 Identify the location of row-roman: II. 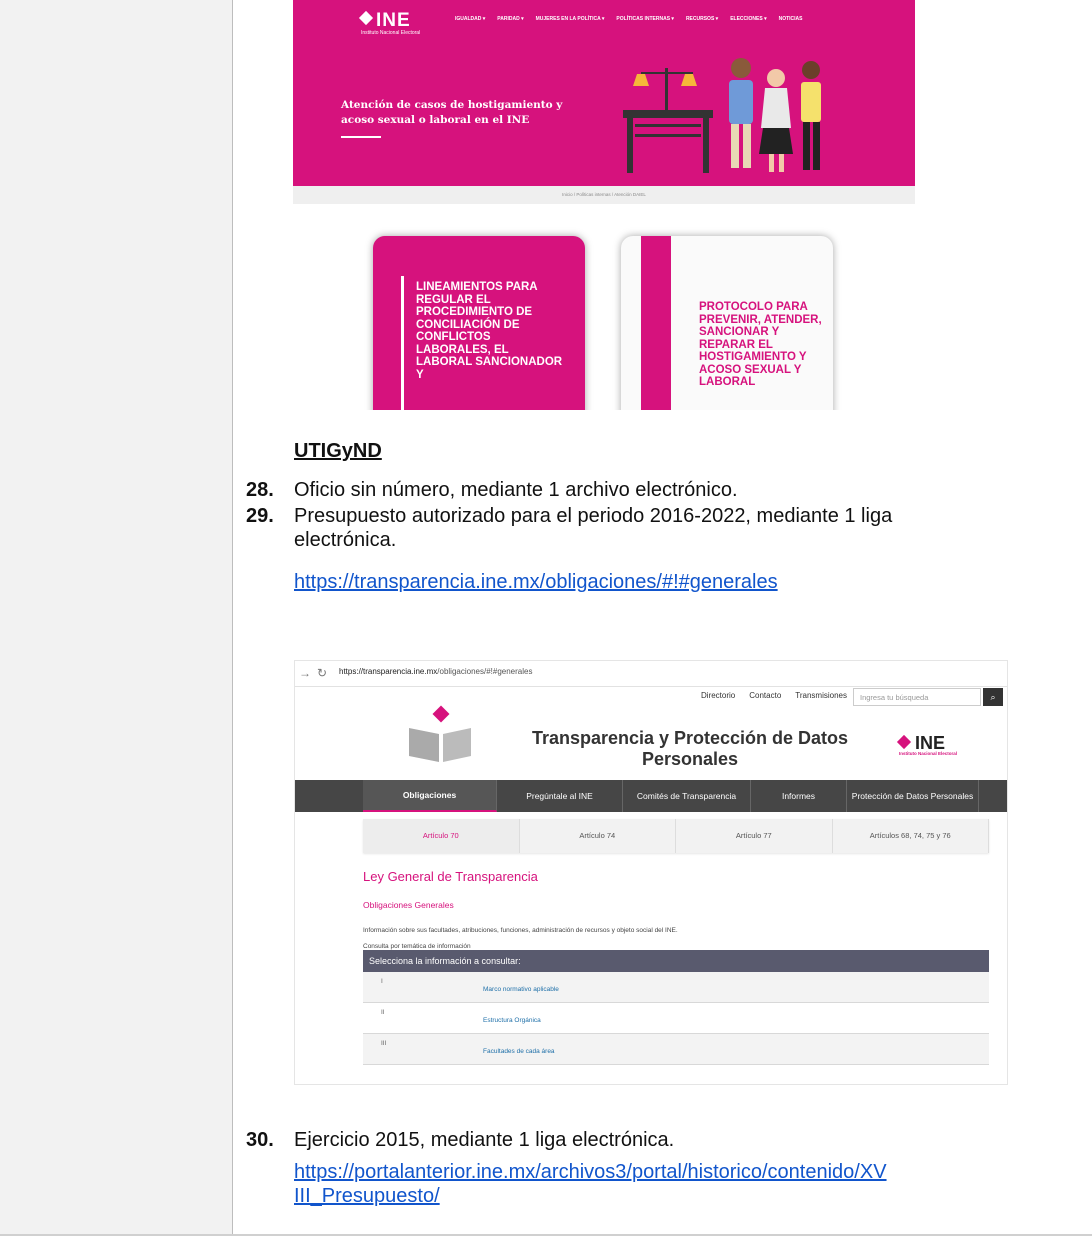
(383, 1012).